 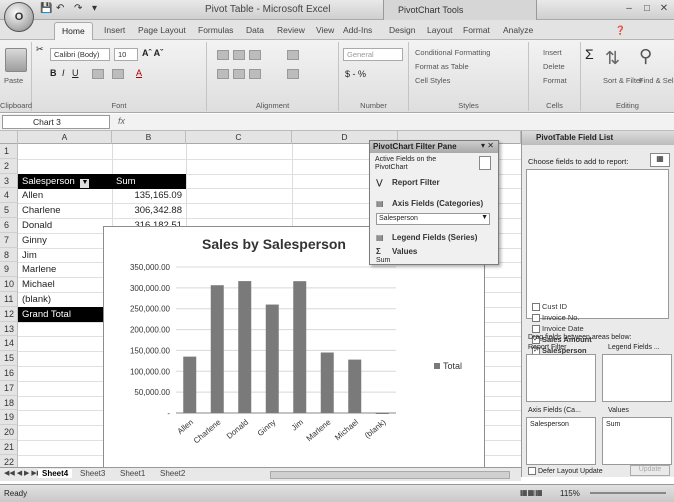 What do you see at coordinates (9, 432) in the screenshot?
I see `row-header: 20` at bounding box center [9, 432].